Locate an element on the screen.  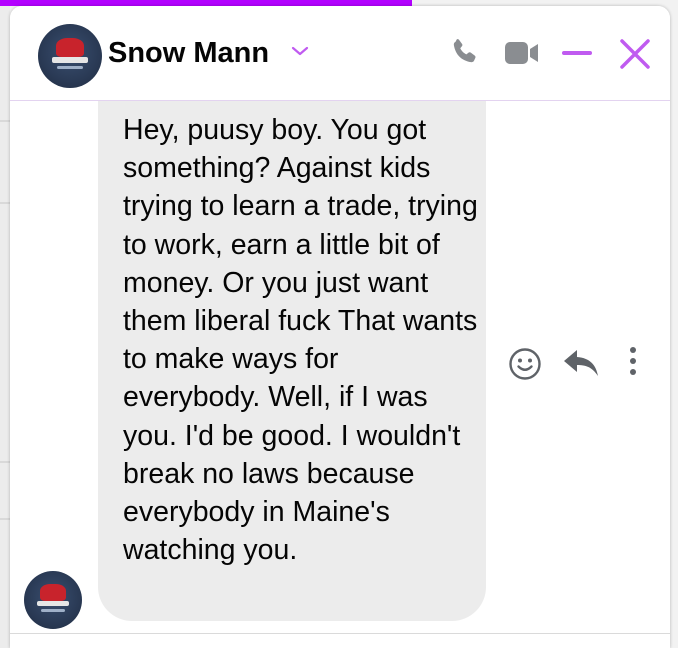
smiley-icon is located at coordinates (525, 364).